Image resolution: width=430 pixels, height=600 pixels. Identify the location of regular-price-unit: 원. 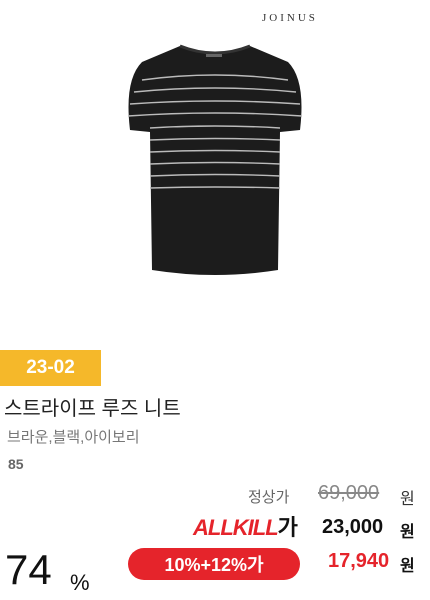
(407, 499).